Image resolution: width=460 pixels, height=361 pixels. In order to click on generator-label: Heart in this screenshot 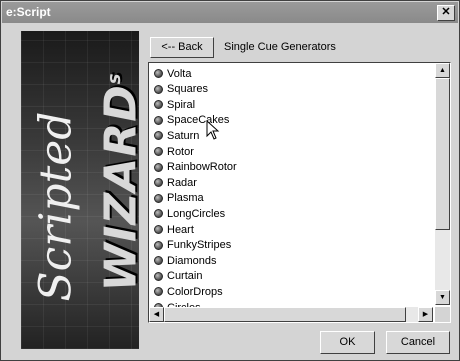, I will do `click(180, 229)`.